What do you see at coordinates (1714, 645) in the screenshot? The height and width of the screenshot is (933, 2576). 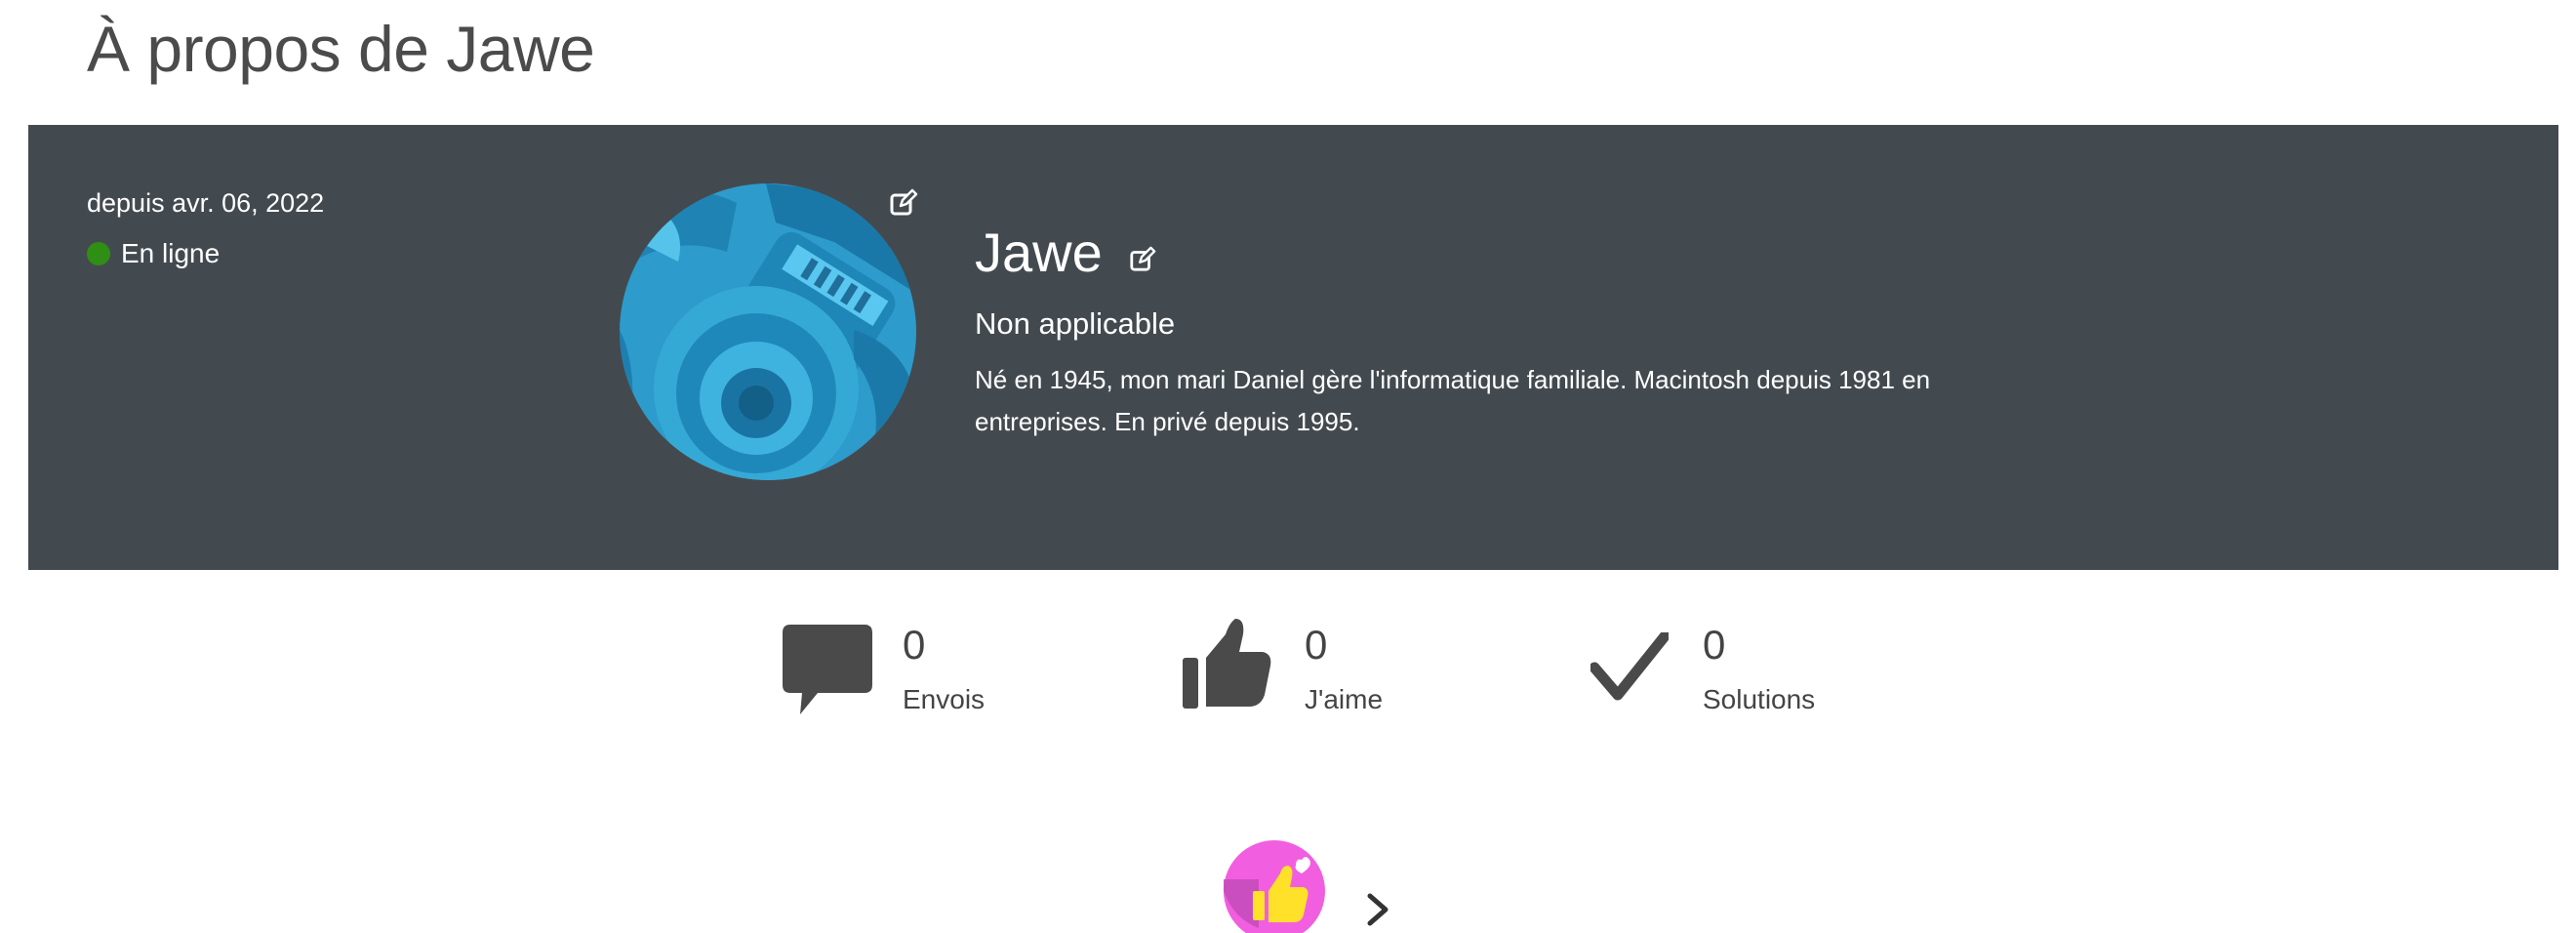 I see `solutions-count: 0` at bounding box center [1714, 645].